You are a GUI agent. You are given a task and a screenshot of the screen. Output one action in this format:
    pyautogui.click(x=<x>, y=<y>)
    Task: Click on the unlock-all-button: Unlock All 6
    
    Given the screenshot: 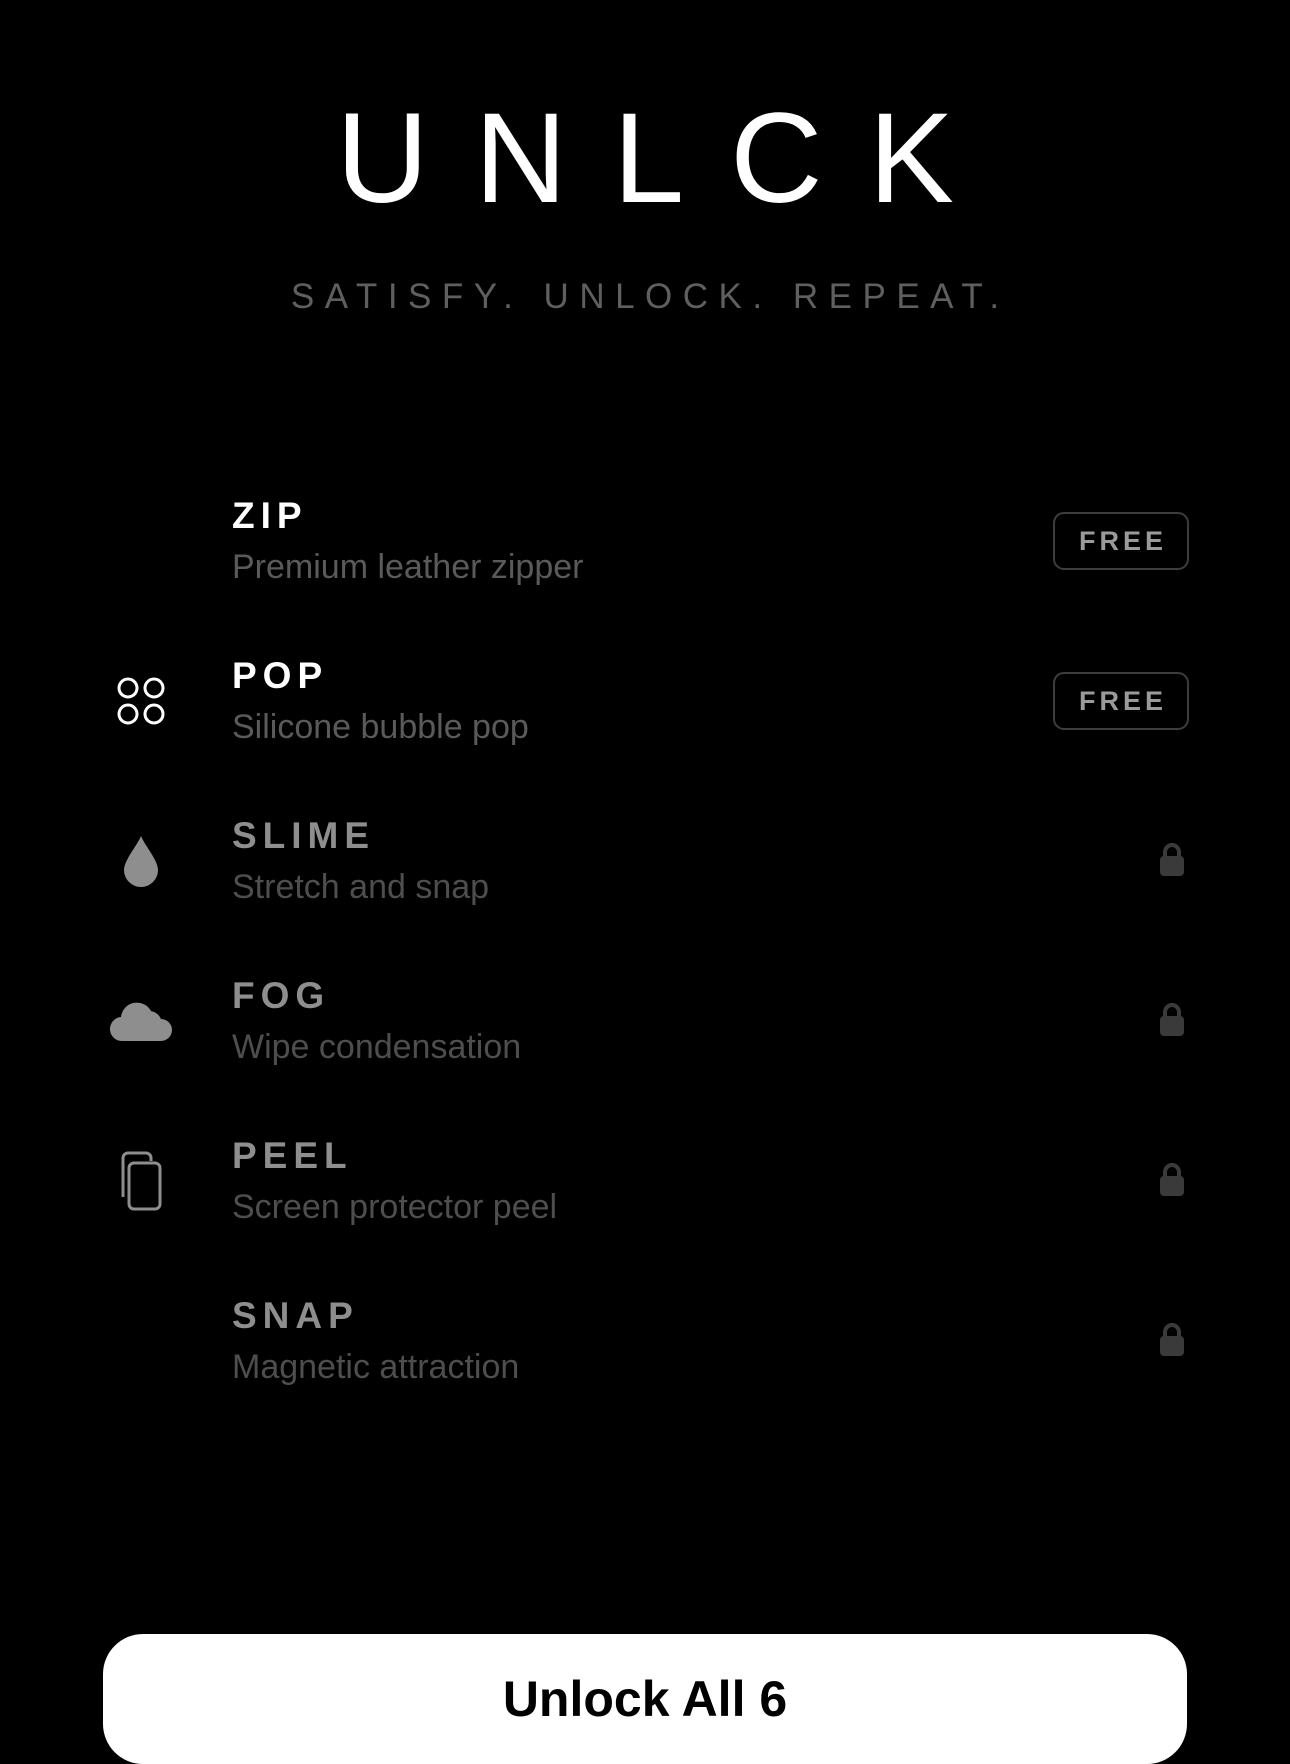 What is the action you would take?
    pyautogui.click(x=645, y=1699)
    